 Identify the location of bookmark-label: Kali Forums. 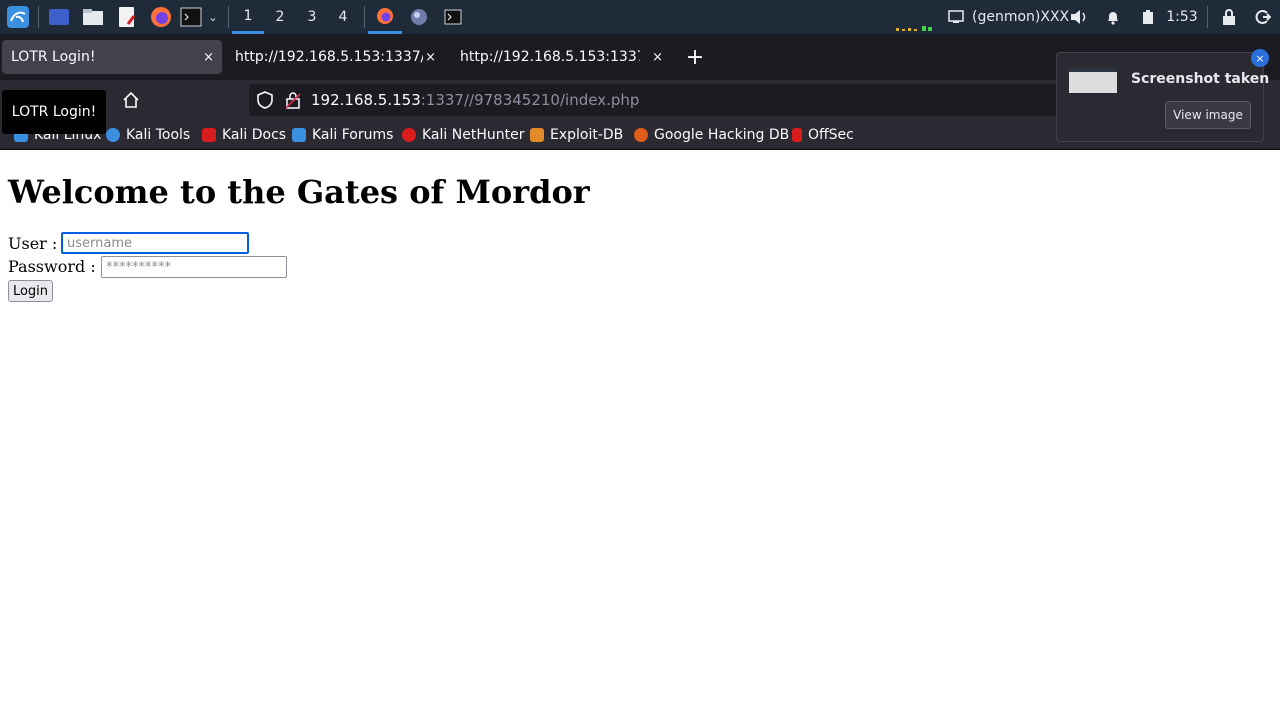
(353, 135).